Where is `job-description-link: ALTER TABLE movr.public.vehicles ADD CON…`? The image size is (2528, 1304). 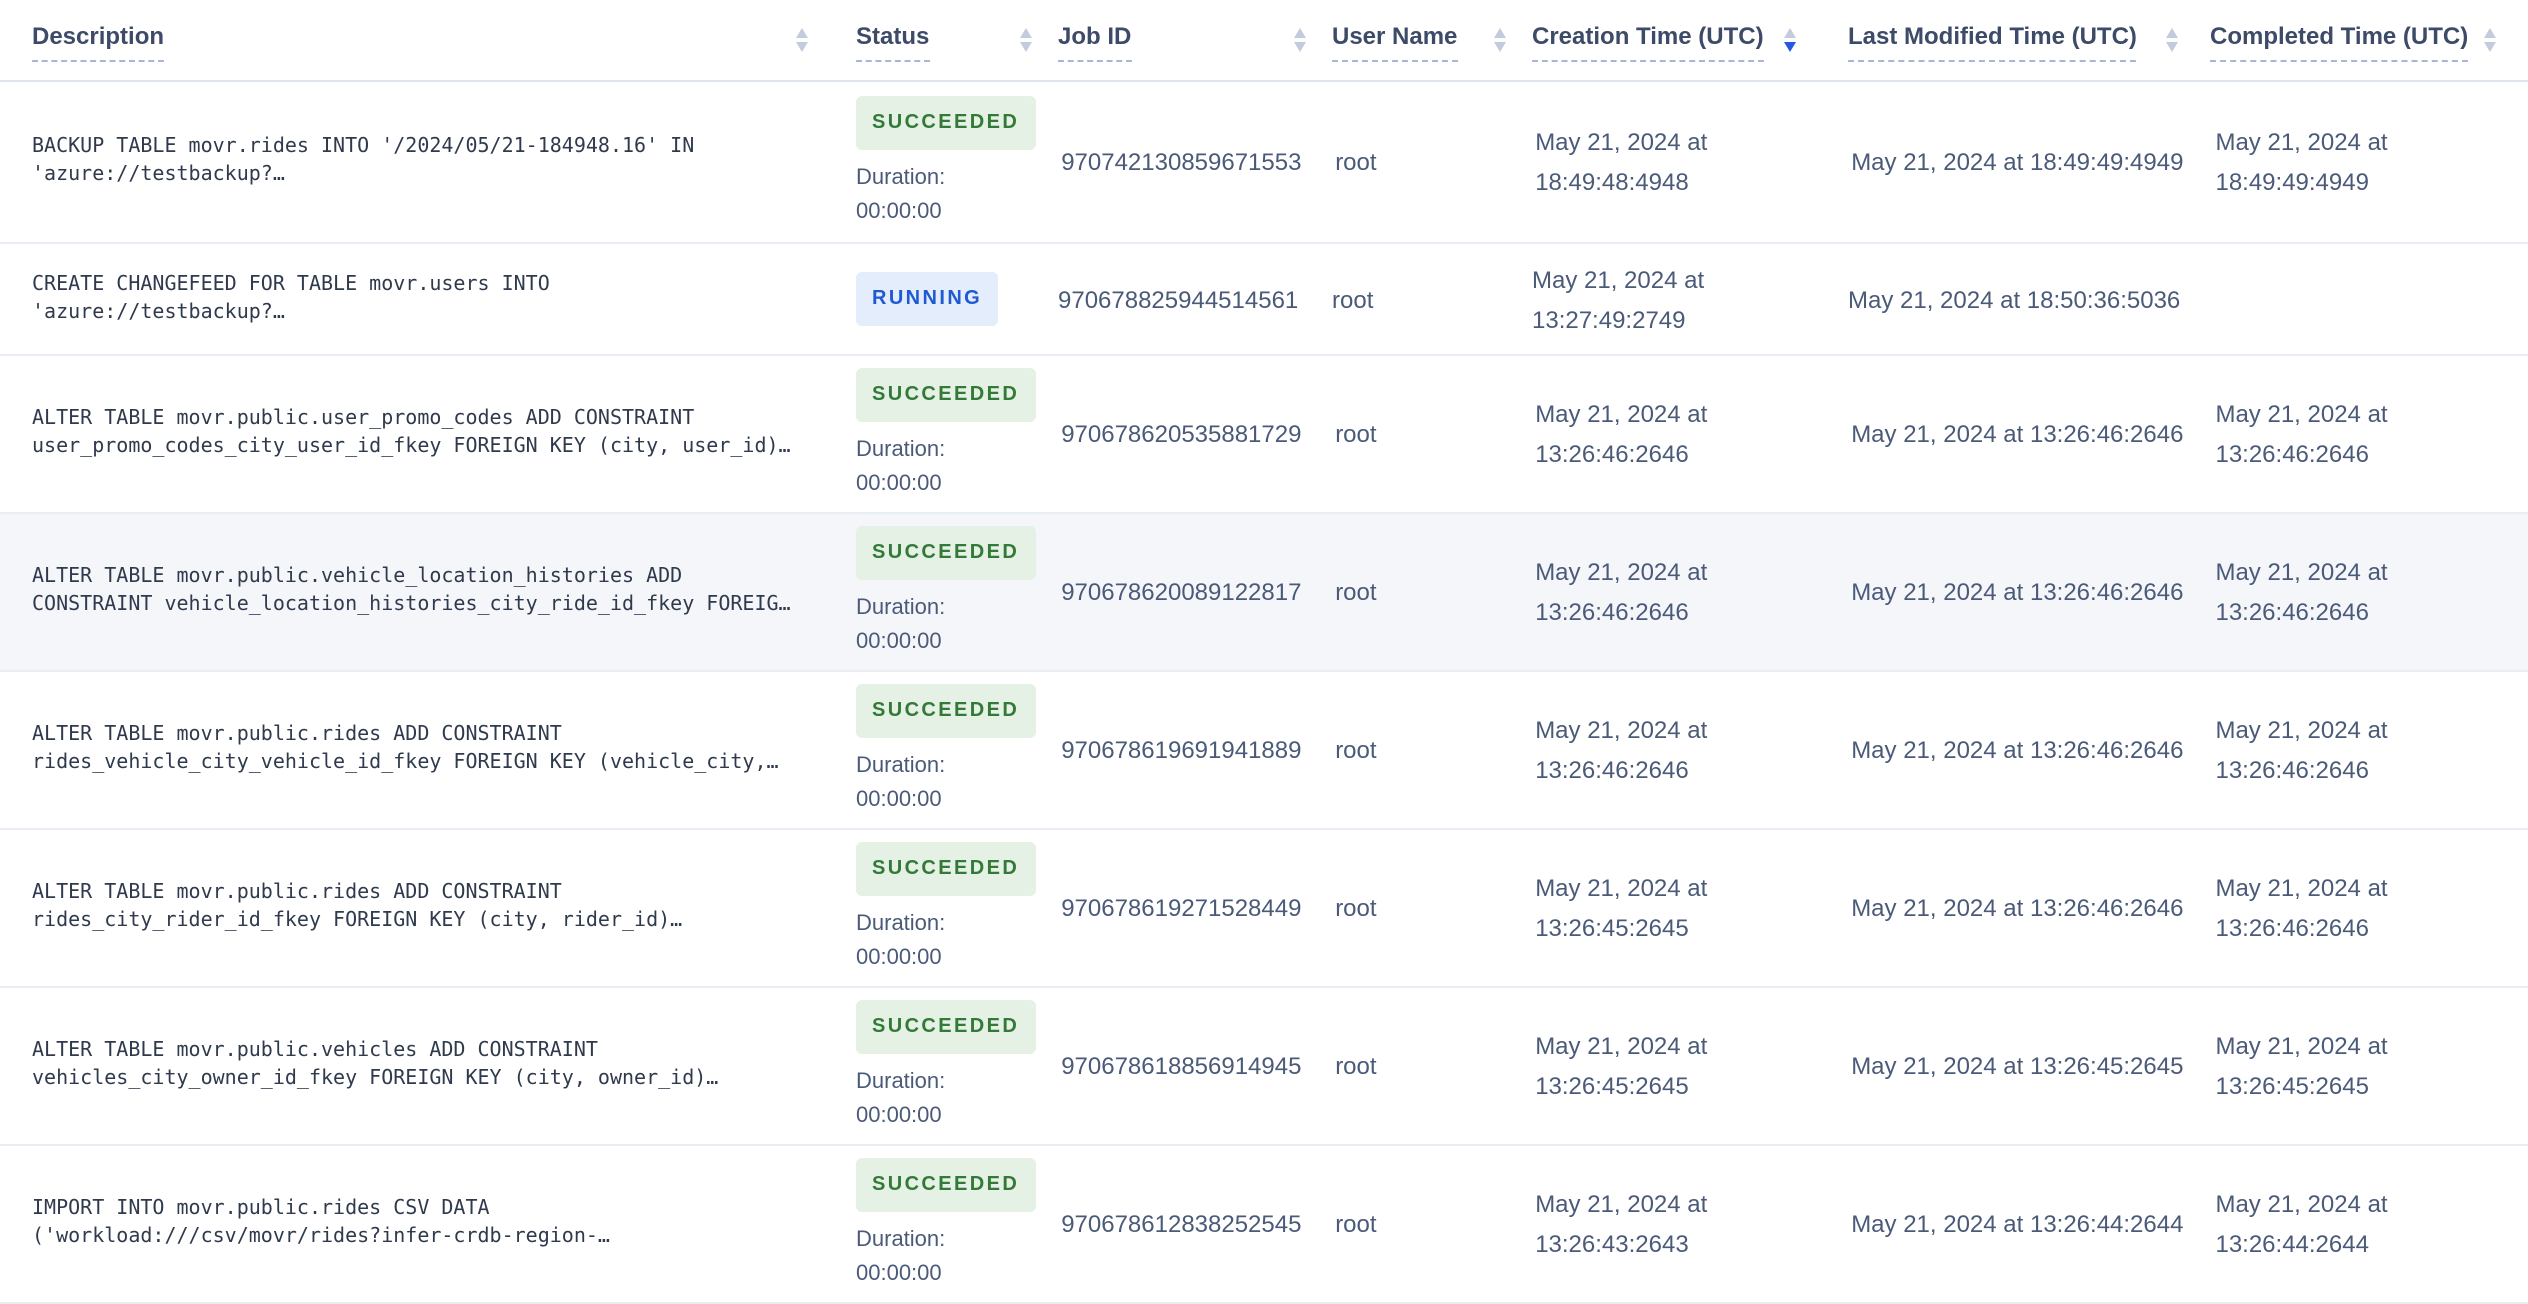
job-description-link: ALTER TABLE movr.public.vehicles ADD CON… is located at coordinates (420, 1066).